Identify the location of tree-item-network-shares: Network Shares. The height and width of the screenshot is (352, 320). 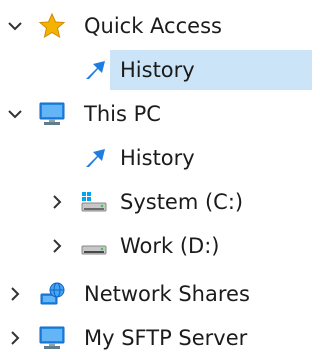
(156, 294).